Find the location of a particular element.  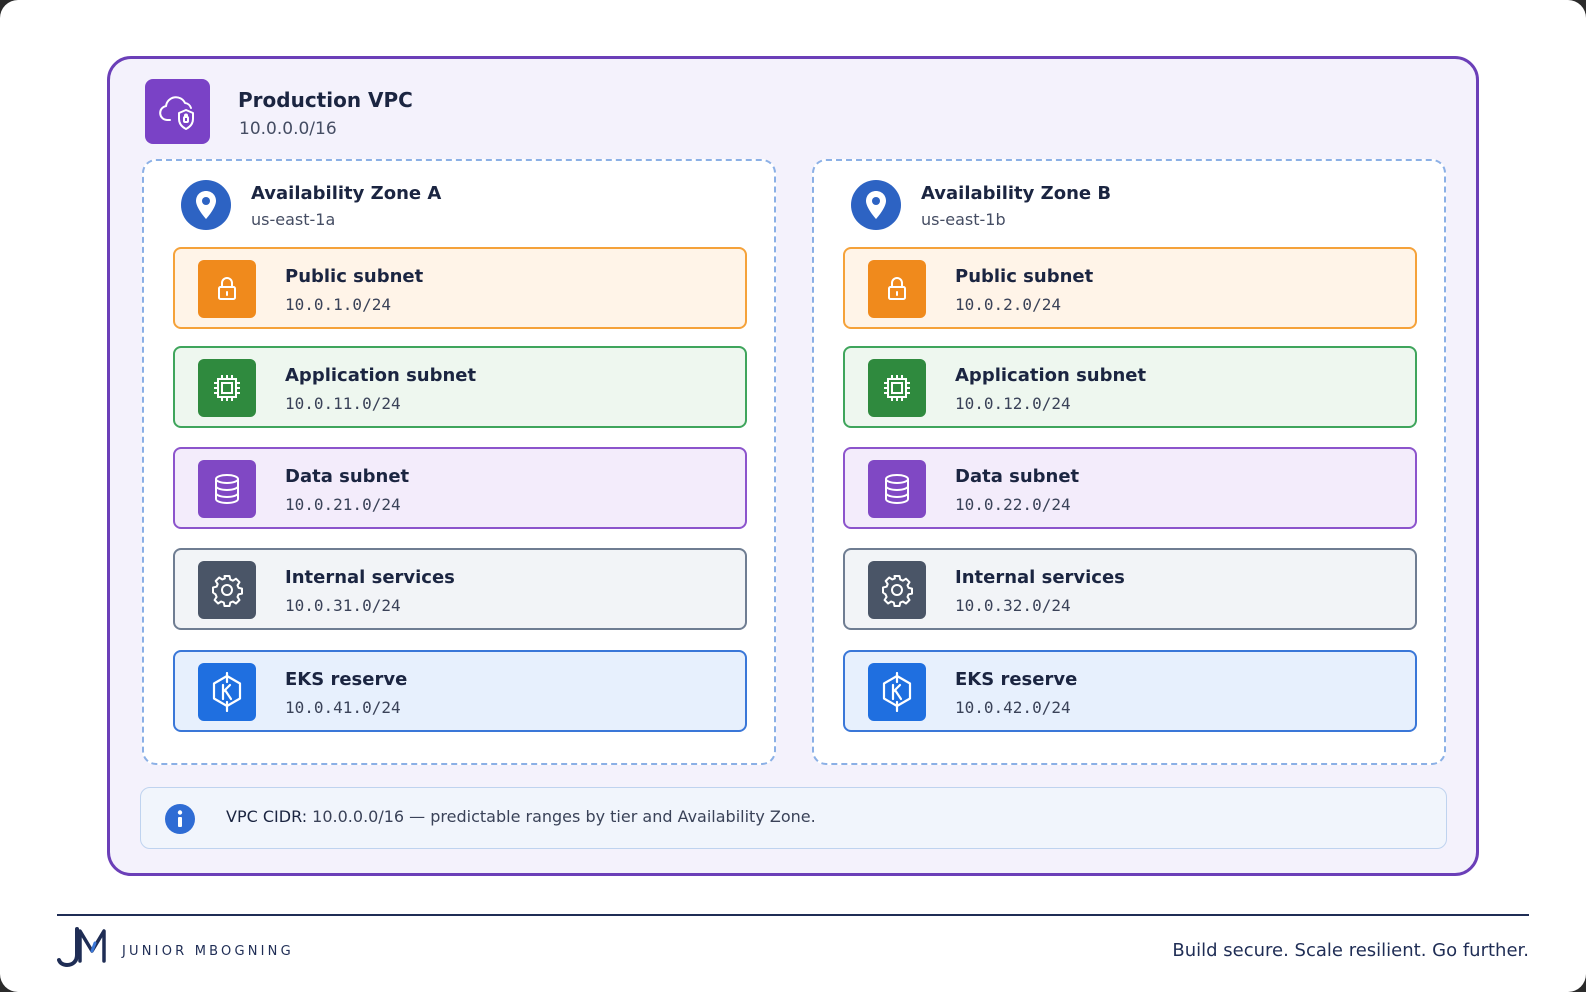

subnet-data: Data subnet 10.0.22.0/24 is located at coordinates (1130, 488).